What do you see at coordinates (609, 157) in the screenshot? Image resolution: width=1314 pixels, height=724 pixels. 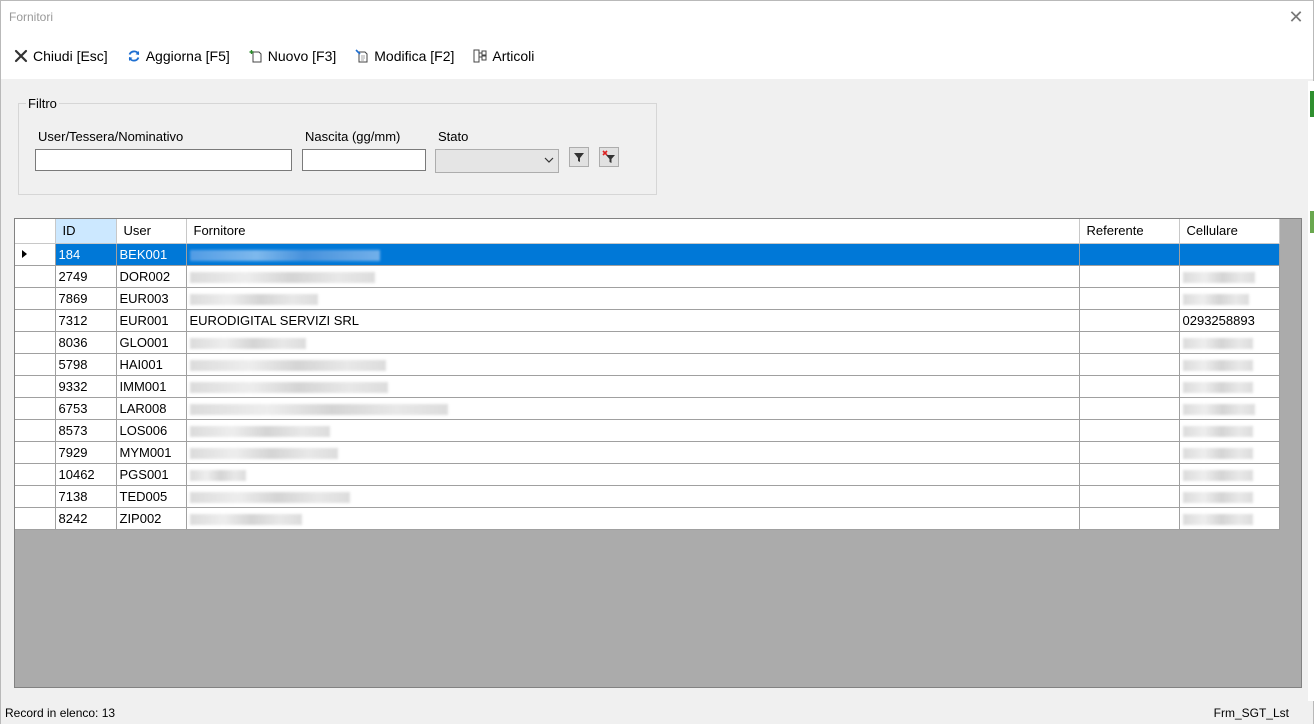 I see `clear-filter-button` at bounding box center [609, 157].